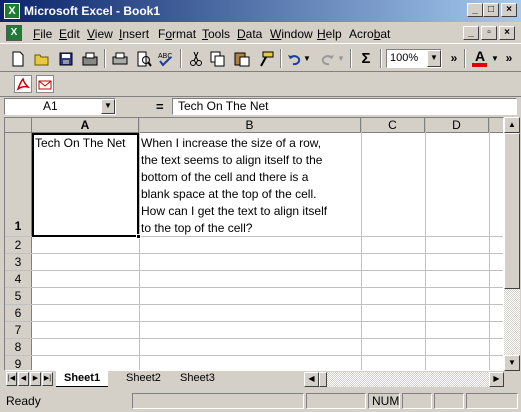  I want to click on open-folder-icon, so click(42, 58).